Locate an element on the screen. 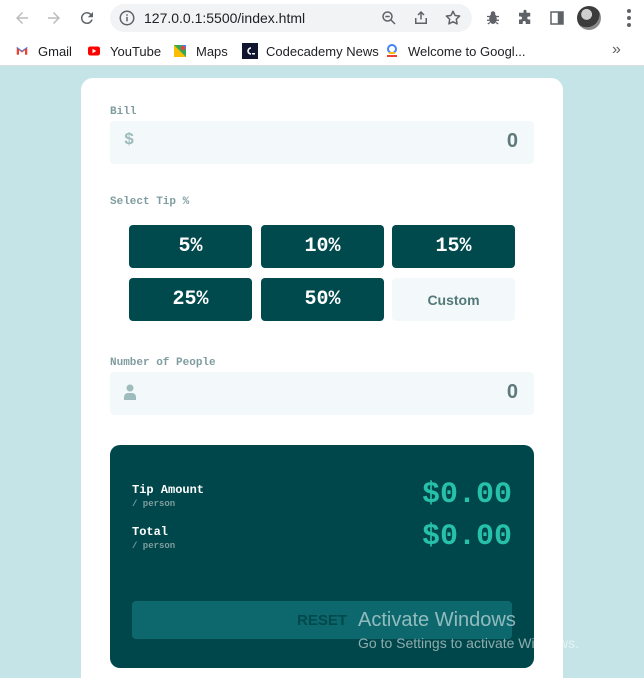 The width and height of the screenshot is (644, 678). bookmark-codecademy: Codecademy News is located at coordinates (310, 51).